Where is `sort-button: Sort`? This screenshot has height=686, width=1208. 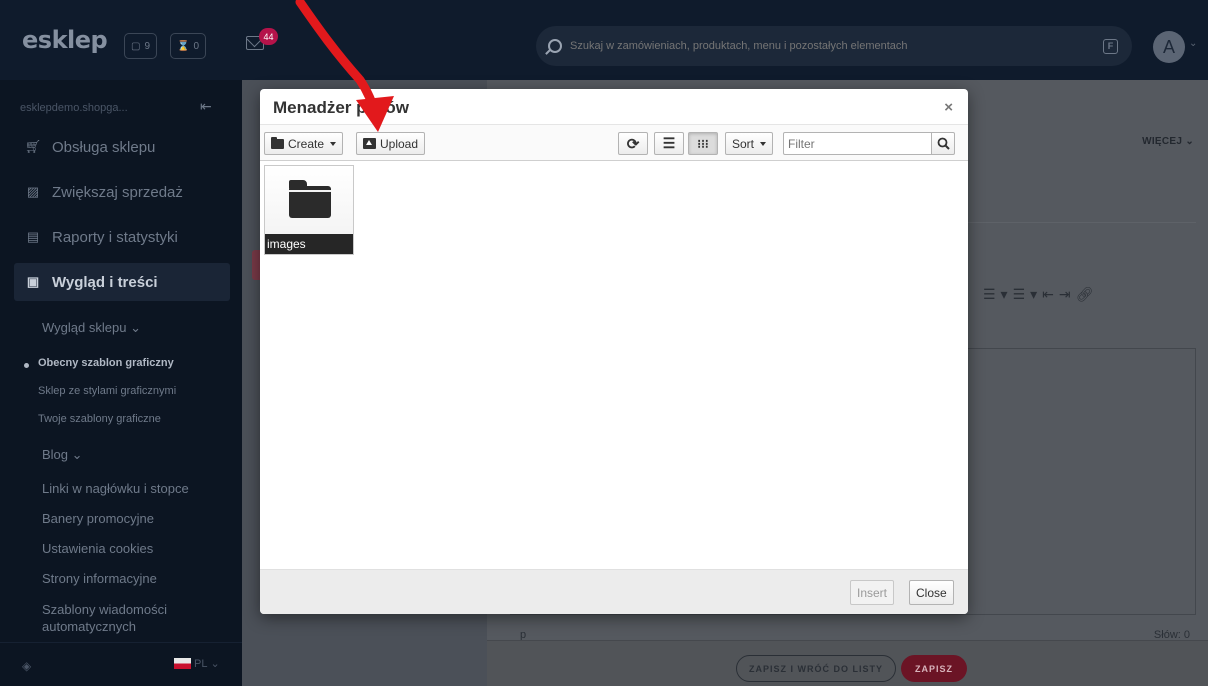
sort-button: Sort is located at coordinates (749, 143).